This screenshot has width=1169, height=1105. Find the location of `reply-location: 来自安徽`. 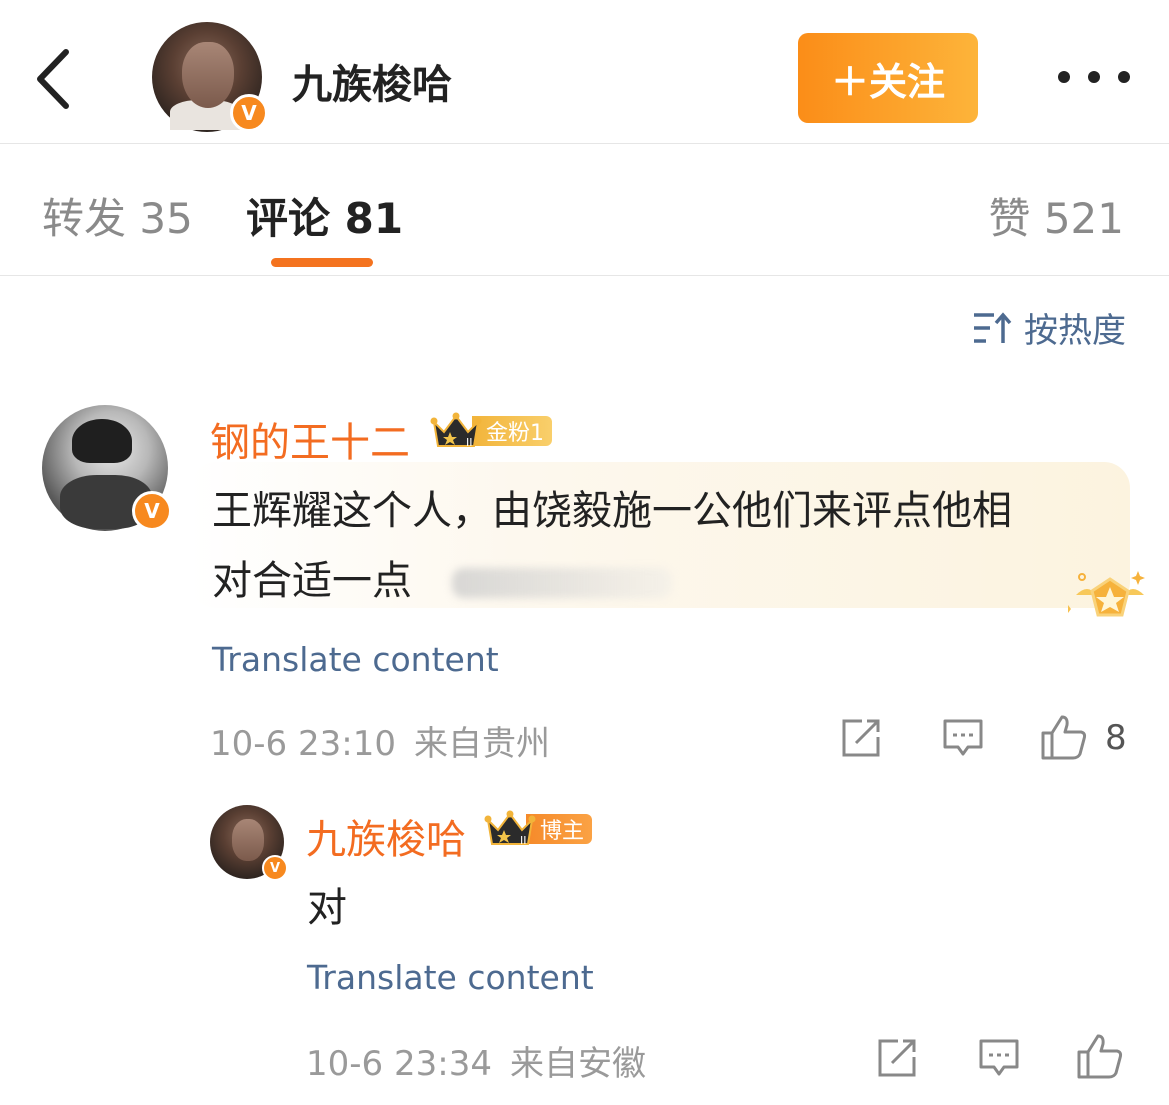

reply-location: 来自安徽 is located at coordinates (577, 1064).